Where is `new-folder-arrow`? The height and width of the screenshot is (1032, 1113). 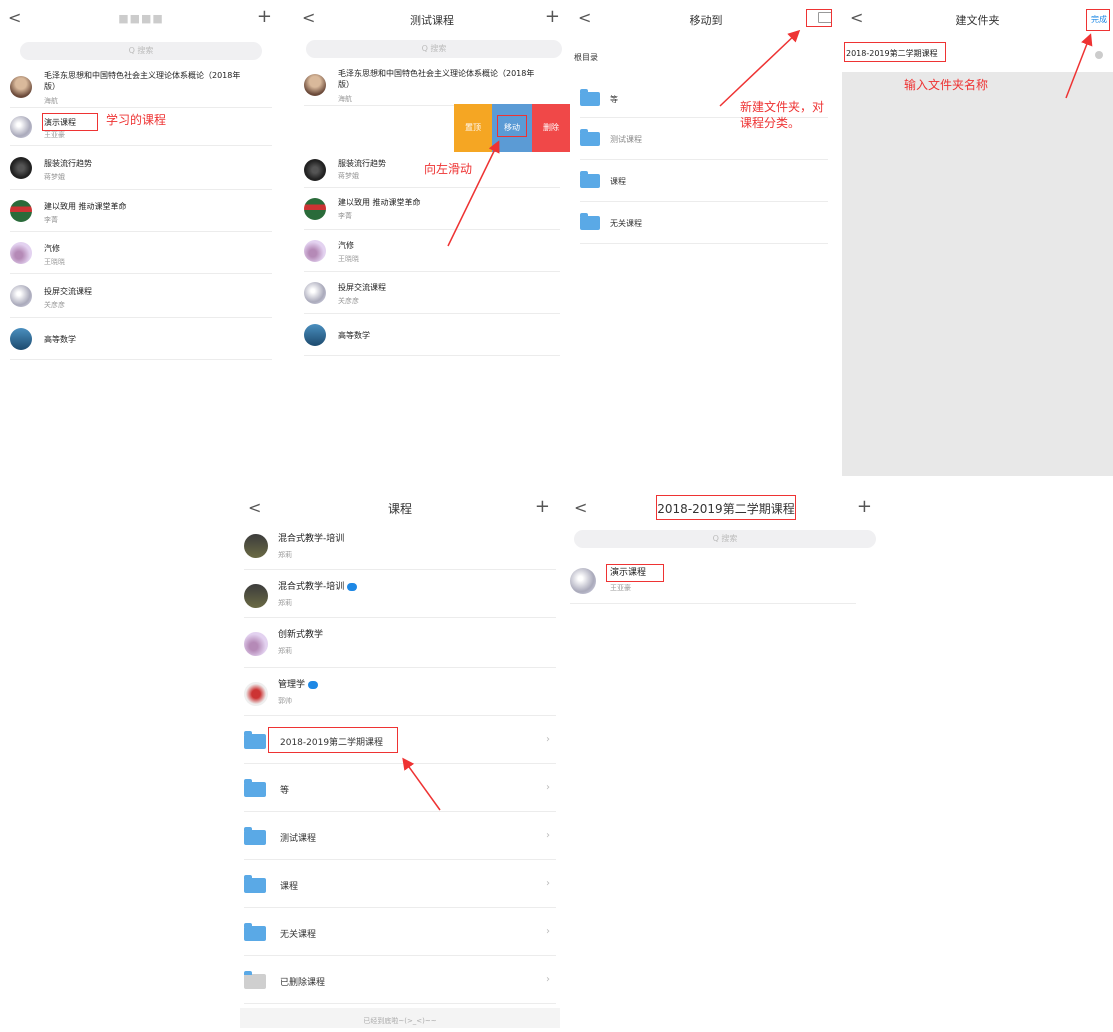 new-folder-arrow is located at coordinates (760, 68).